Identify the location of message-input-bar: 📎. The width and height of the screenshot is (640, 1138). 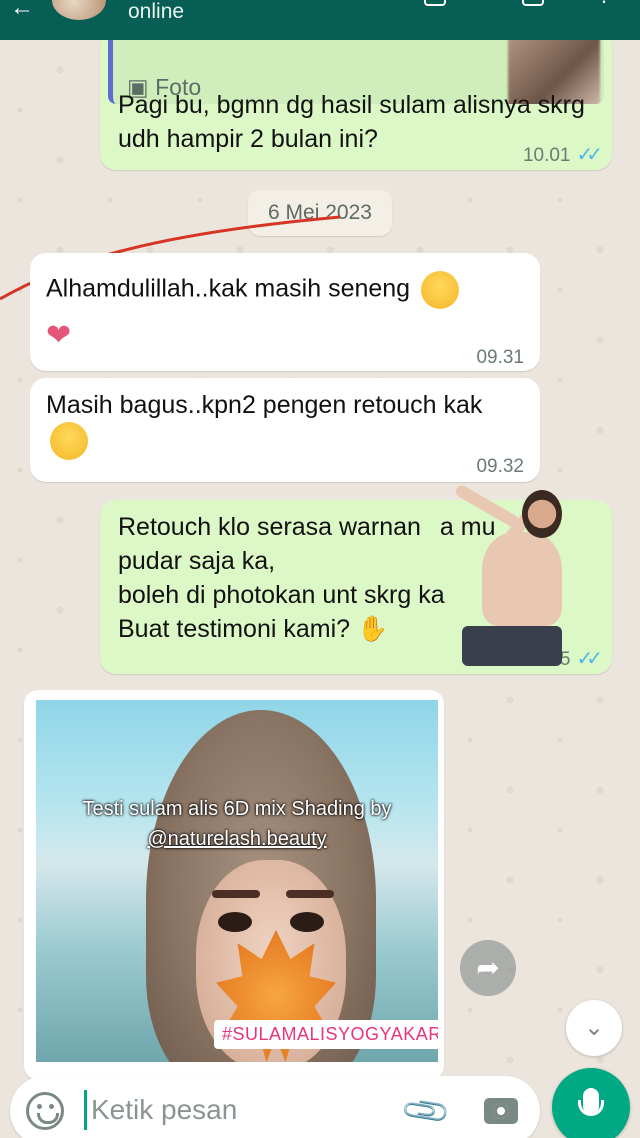
(275, 1107).